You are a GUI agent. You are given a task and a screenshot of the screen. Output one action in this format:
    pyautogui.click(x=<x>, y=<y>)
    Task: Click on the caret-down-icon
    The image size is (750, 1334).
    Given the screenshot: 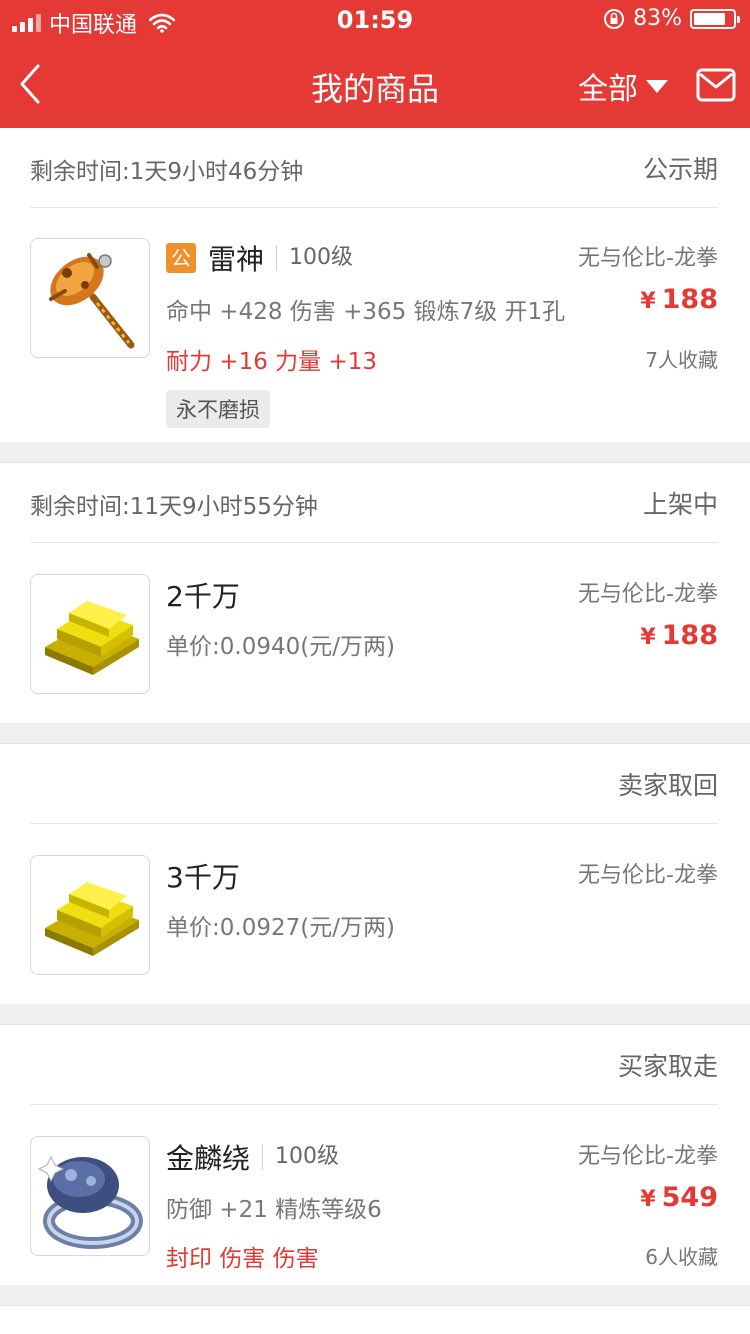 What is the action you would take?
    pyautogui.click(x=657, y=86)
    